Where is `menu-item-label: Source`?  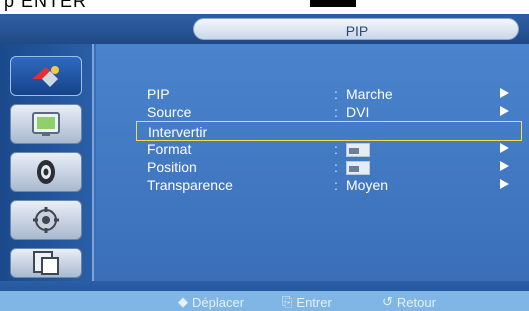 menu-item-label: Source is located at coordinates (169, 112).